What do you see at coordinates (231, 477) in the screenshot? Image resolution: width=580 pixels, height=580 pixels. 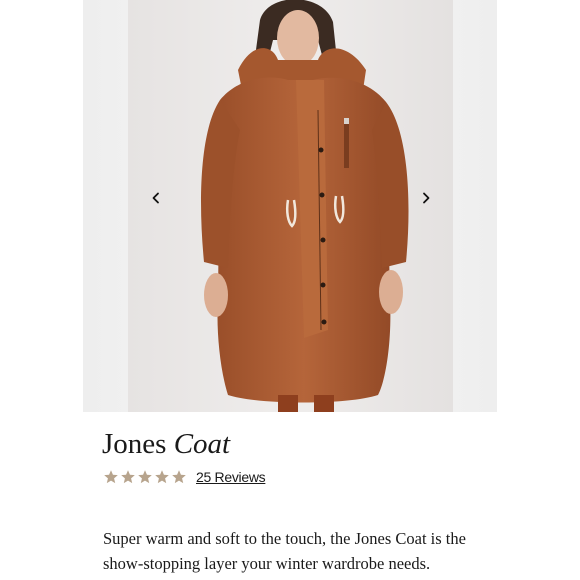 I see `reviews-link: 25 Reviews` at bounding box center [231, 477].